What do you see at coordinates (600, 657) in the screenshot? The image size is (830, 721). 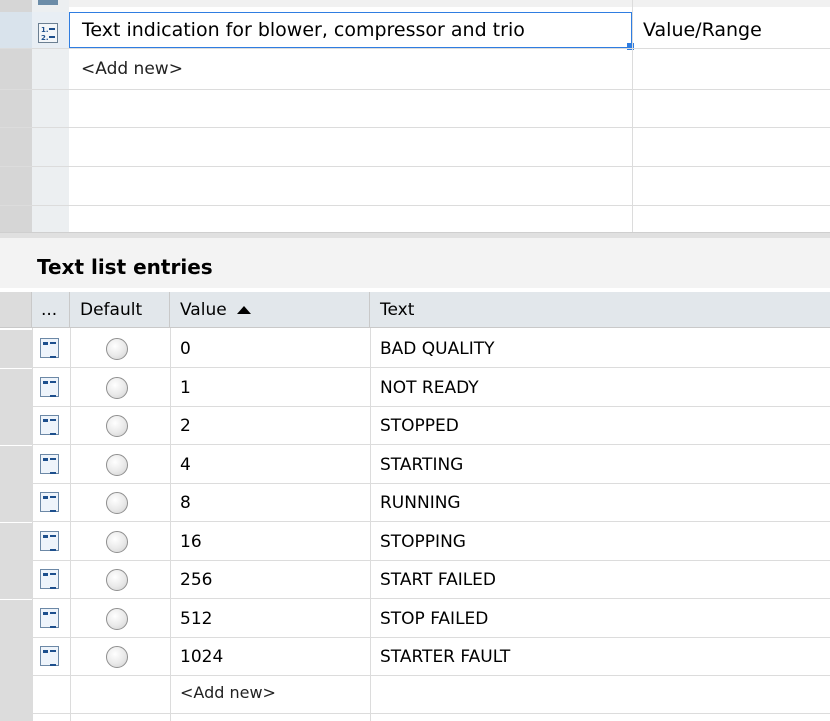 I see `entry-text-cell: STARTER FAULT` at bounding box center [600, 657].